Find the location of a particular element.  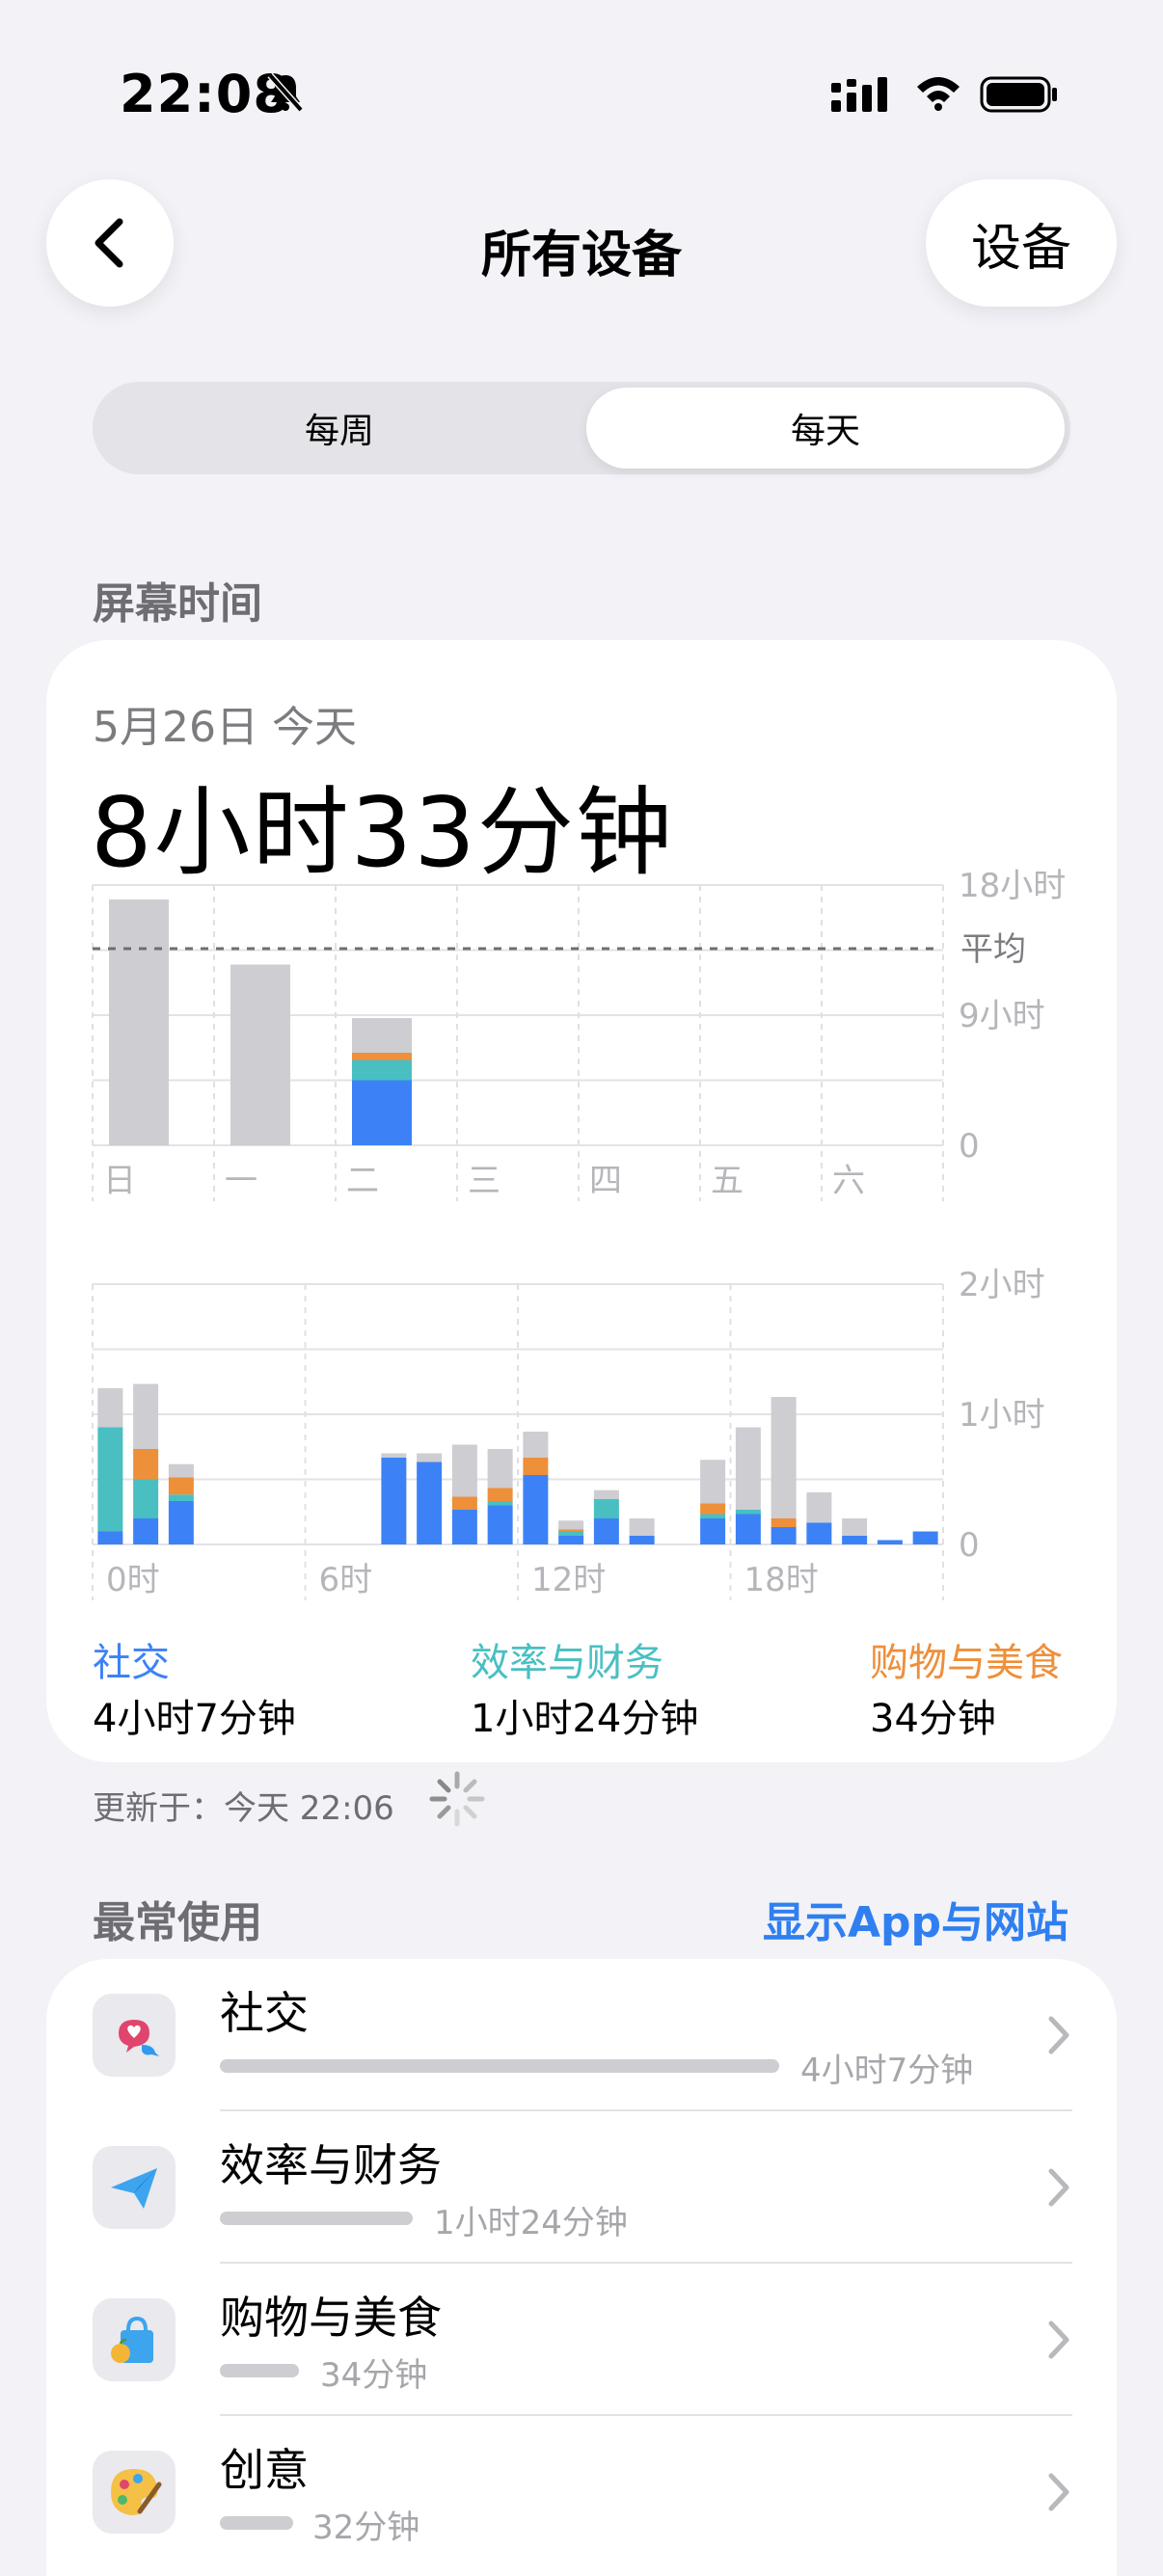

section-title-most-used: 最常使用 is located at coordinates (177, 1923).